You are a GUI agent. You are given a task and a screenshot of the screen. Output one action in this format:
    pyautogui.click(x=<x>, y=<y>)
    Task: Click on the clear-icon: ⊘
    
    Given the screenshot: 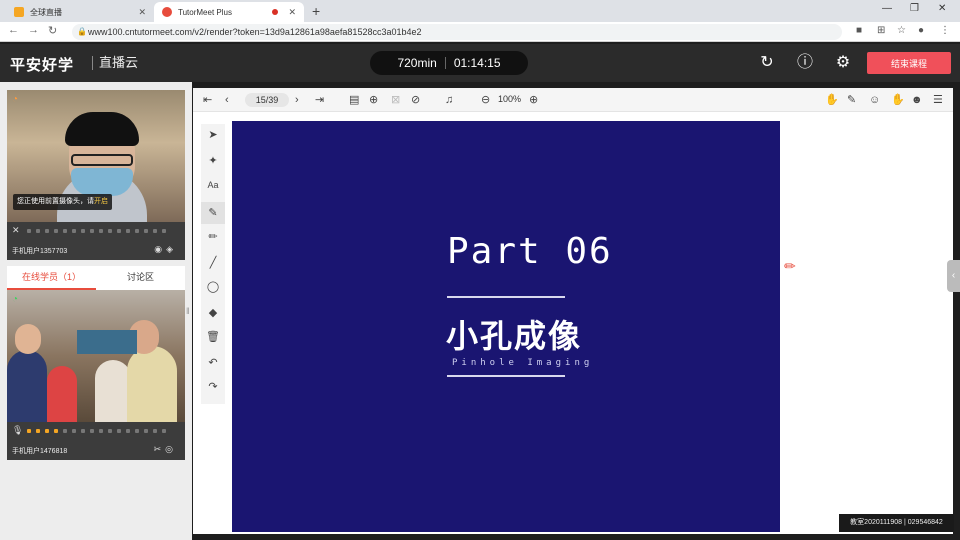 What is the action you would take?
    pyautogui.click(x=415, y=100)
    